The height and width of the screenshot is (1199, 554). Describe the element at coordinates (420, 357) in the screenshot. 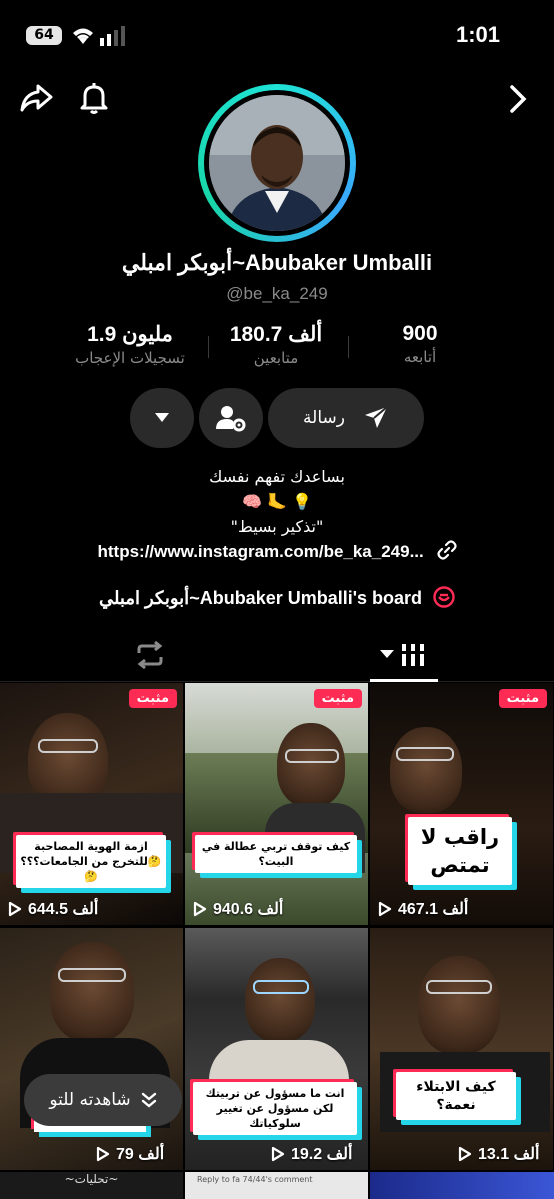

I see `stat-following-label: أتابعه` at that location.